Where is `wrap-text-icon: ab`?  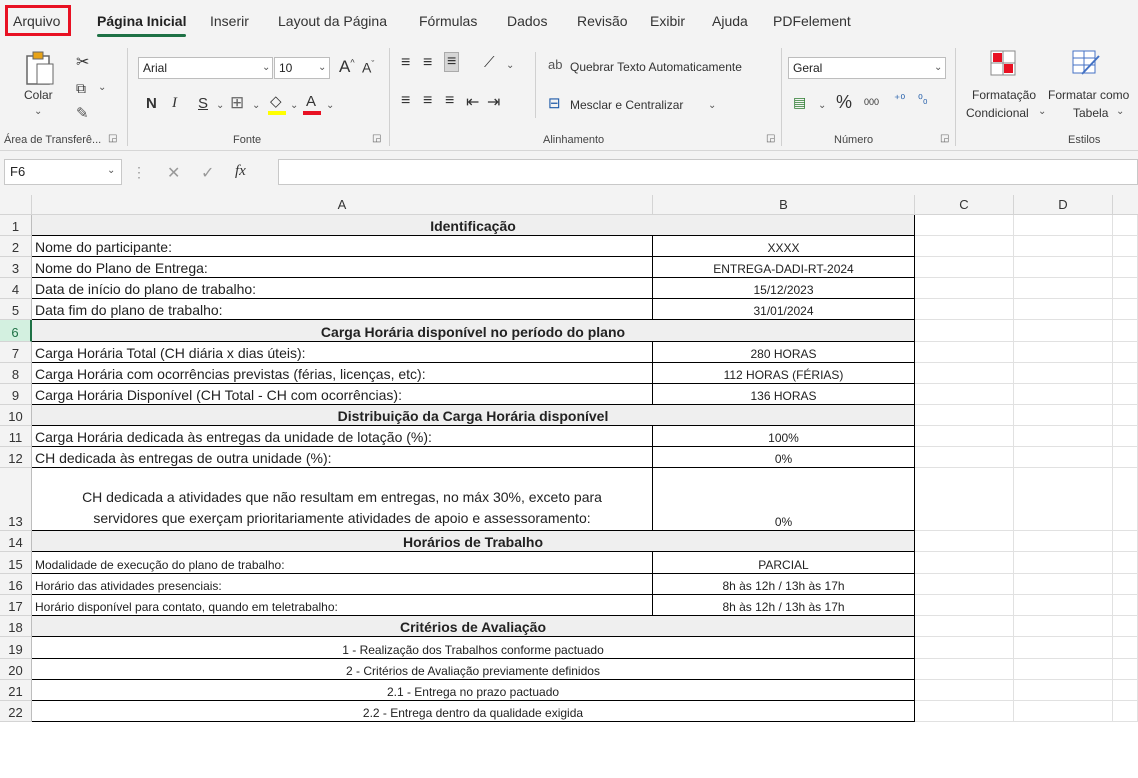
wrap-text-icon: ab is located at coordinates (555, 64).